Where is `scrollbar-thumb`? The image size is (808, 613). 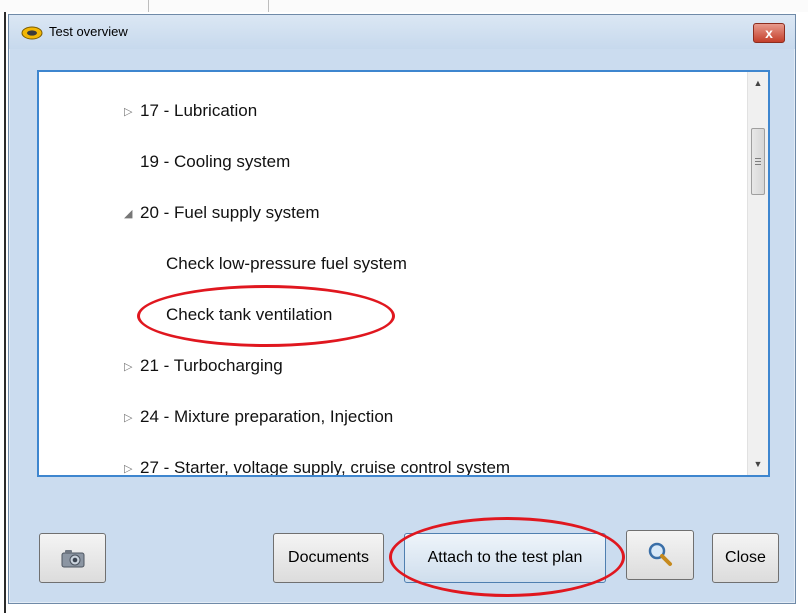 scrollbar-thumb is located at coordinates (758, 161).